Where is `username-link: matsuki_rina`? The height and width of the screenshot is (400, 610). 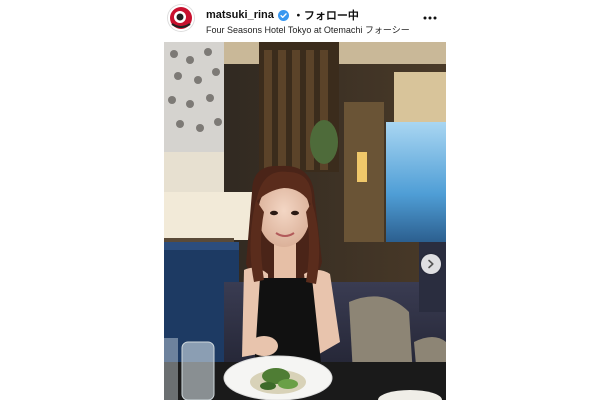 username-link: matsuki_rina is located at coordinates (240, 15).